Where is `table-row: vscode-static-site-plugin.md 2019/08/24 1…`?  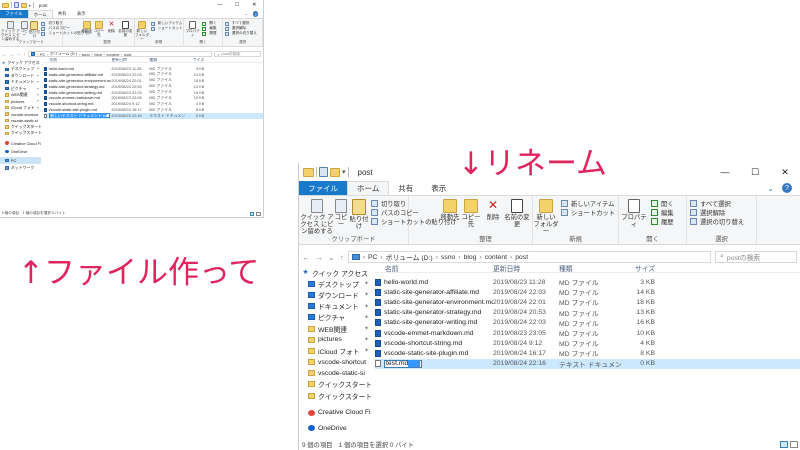 table-row: vscode-static-site-plugin.md 2019/08/24 1… is located at coordinates (587, 353).